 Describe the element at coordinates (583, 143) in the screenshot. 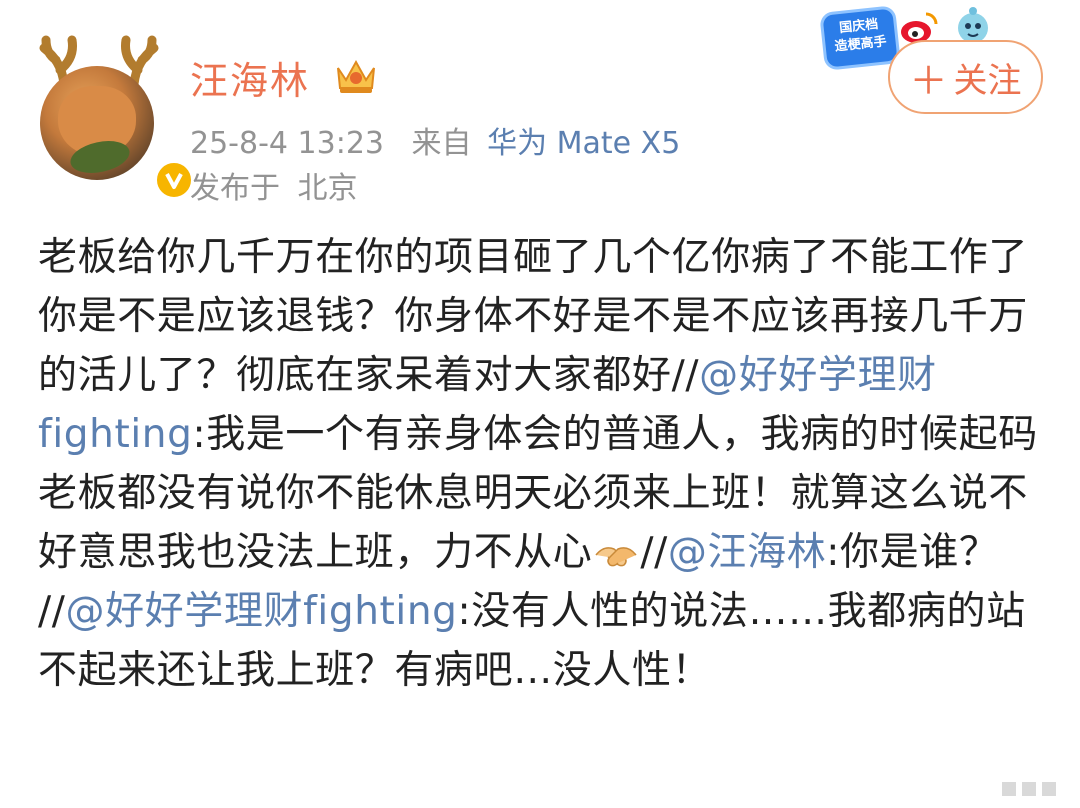

I see `device-link: 华为 Mate X5` at that location.